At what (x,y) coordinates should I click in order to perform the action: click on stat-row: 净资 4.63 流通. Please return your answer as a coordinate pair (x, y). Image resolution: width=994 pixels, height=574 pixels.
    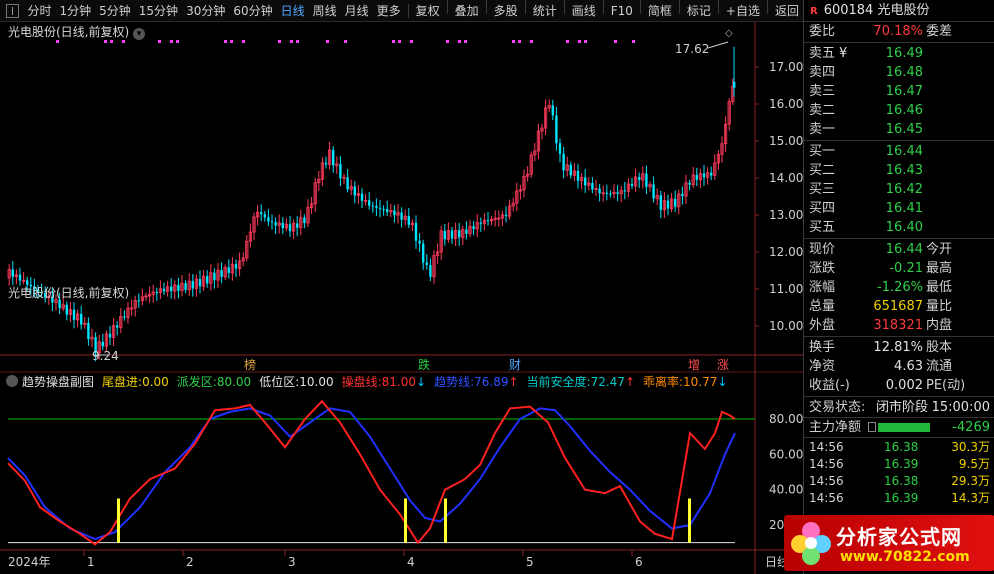
    Looking at the image, I should click on (899, 366).